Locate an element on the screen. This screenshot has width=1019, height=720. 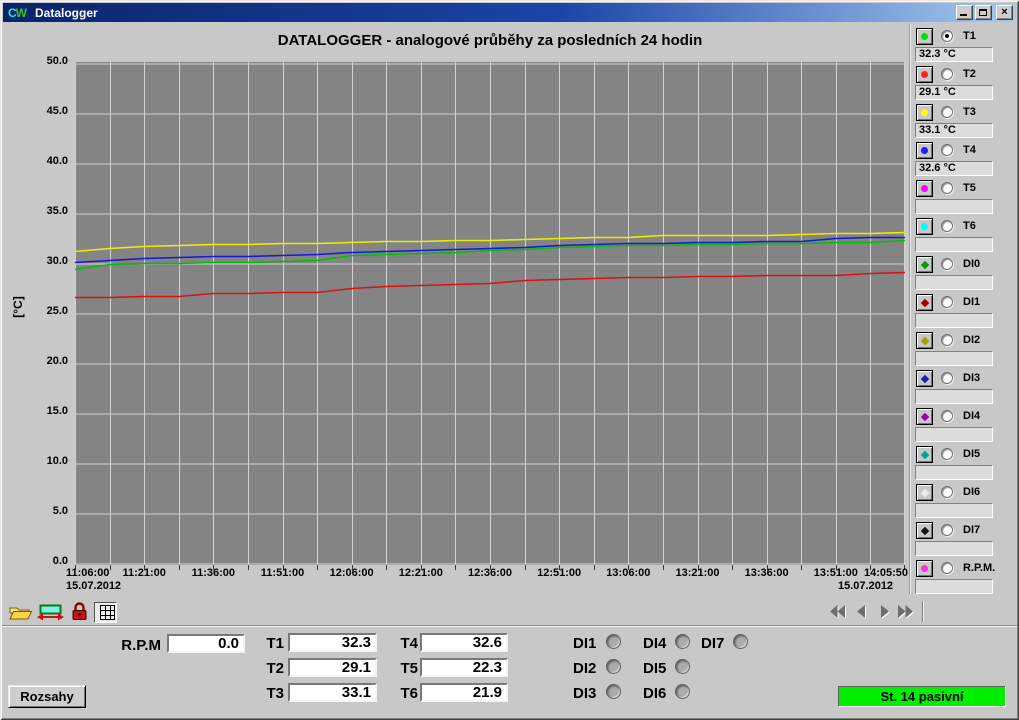
channel-color-button-DI7 is located at coordinates (924, 530).